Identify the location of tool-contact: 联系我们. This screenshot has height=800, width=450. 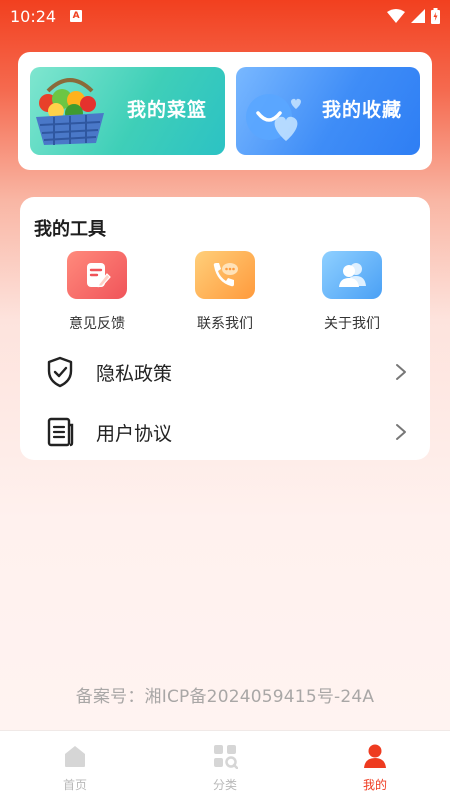
(225, 292).